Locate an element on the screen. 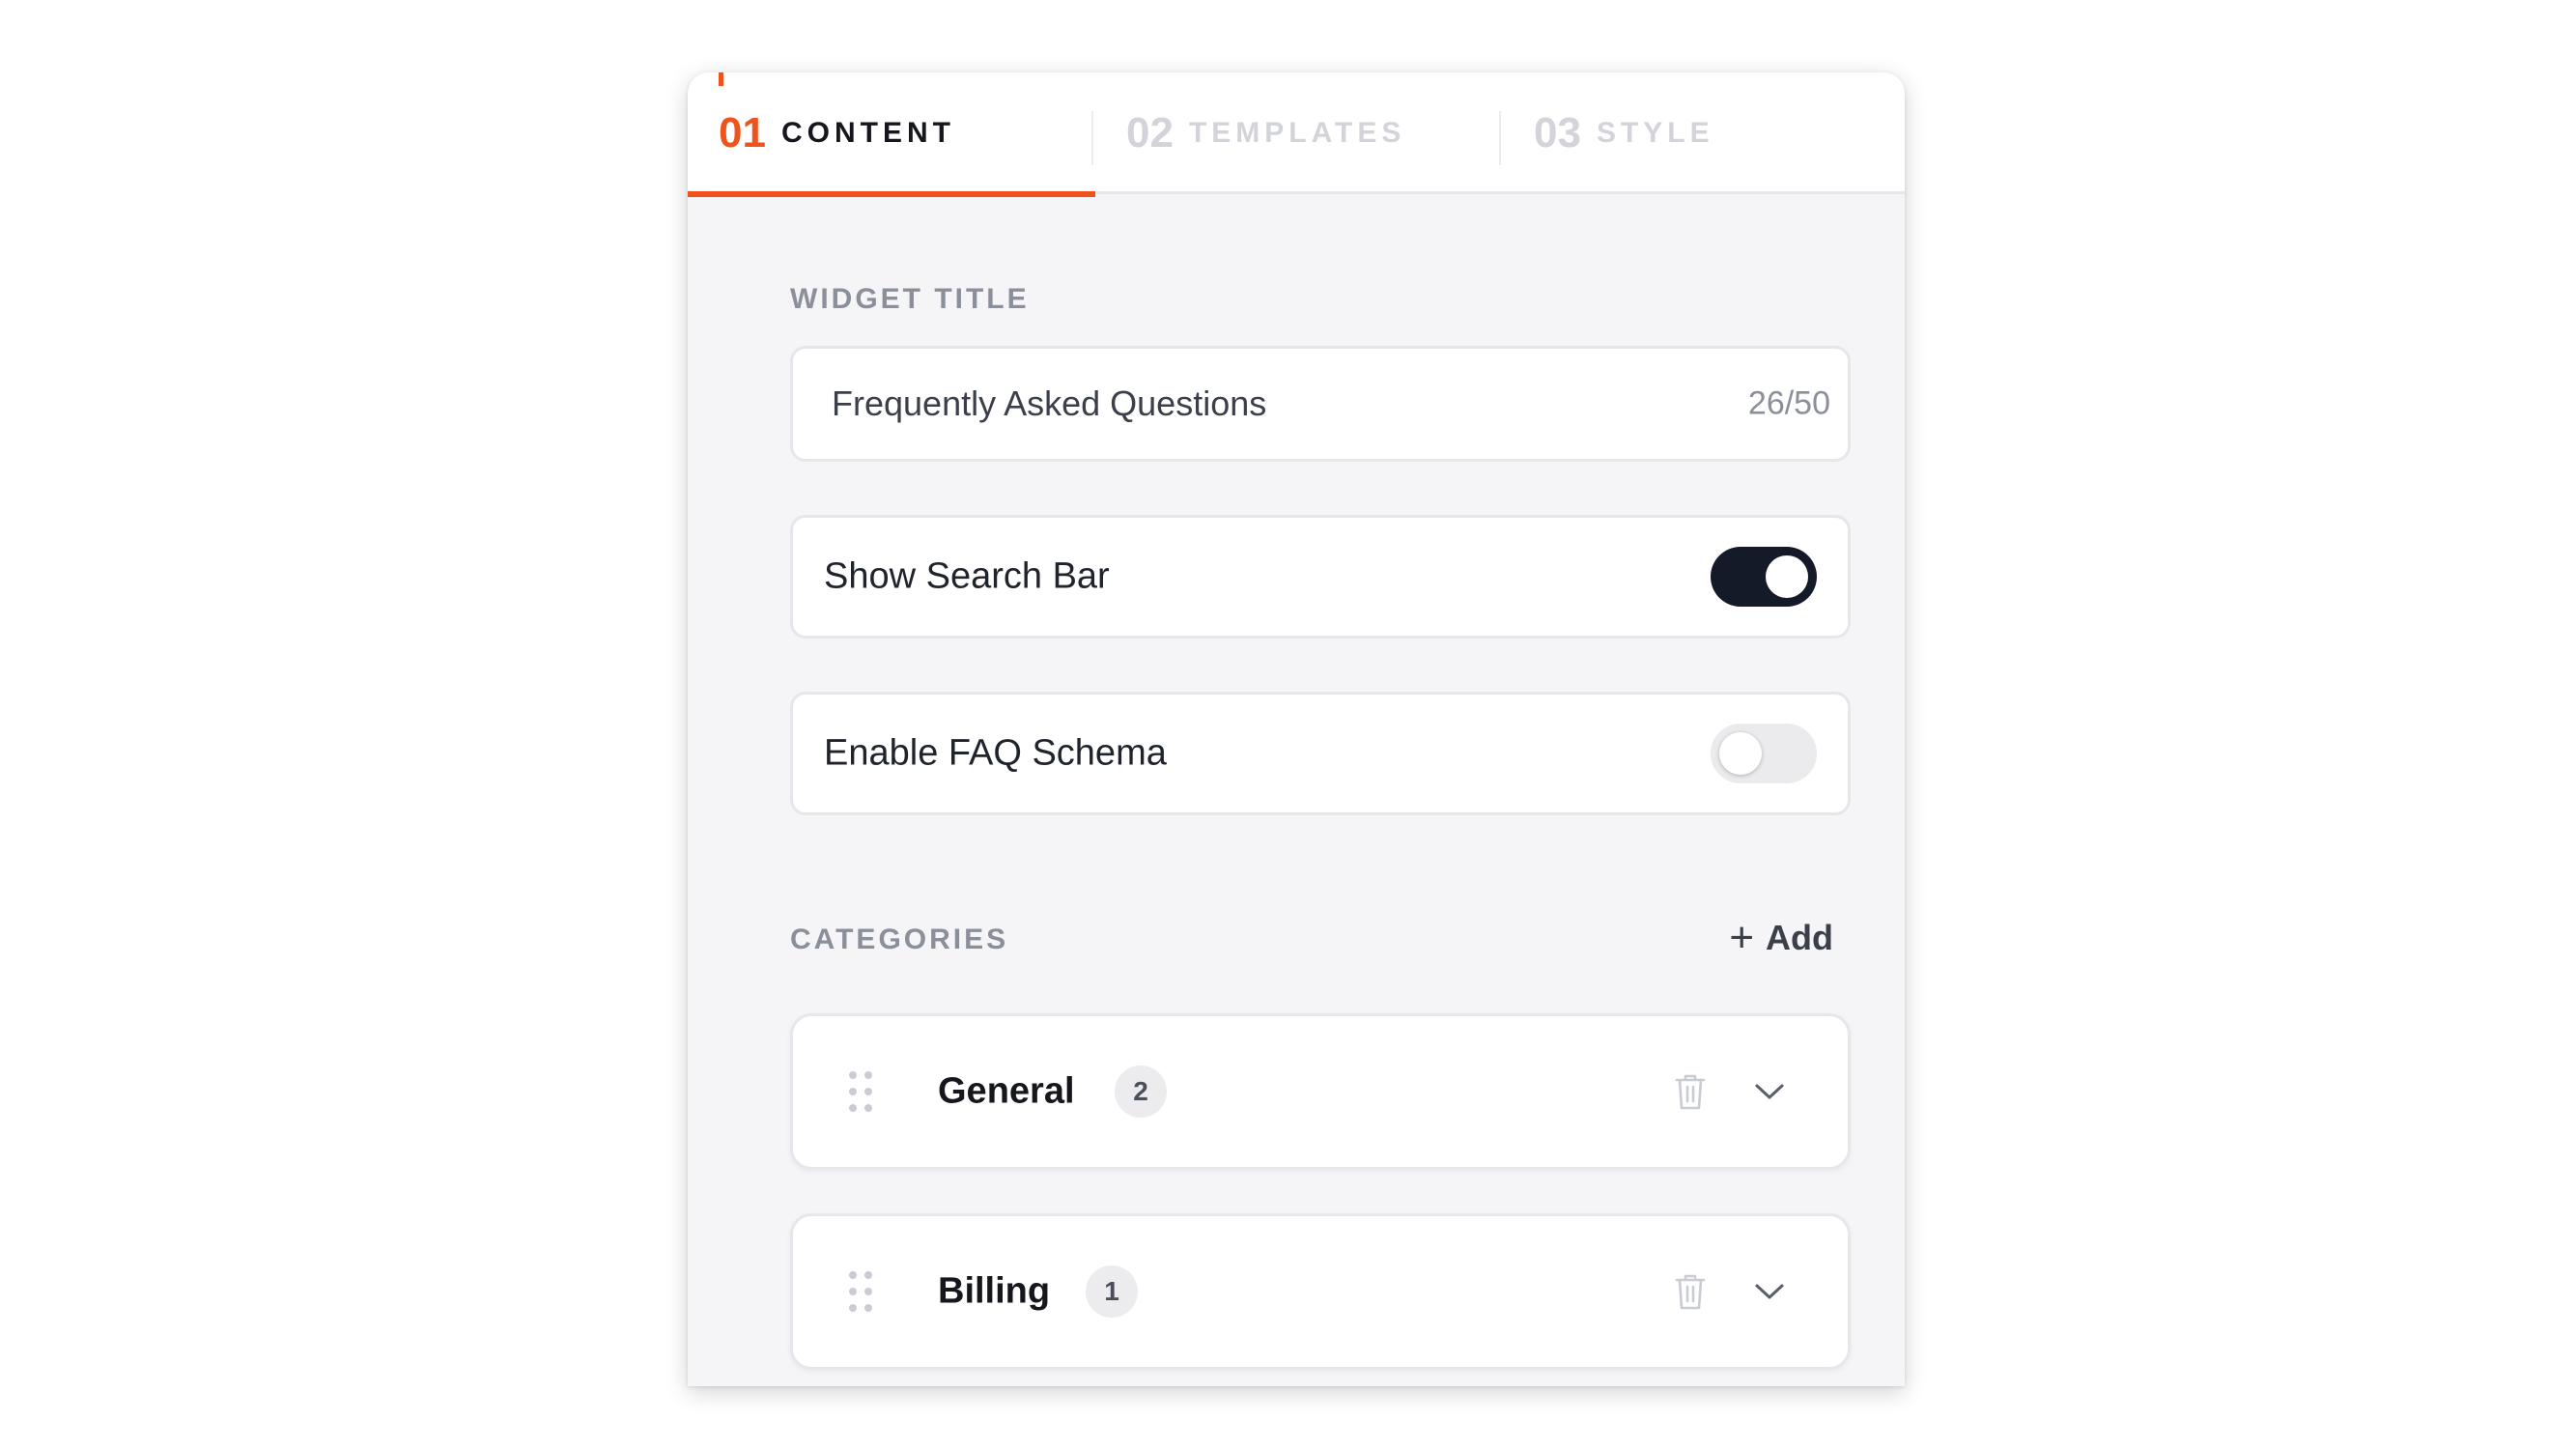 Image resolution: width=2576 pixels, height=1449 pixels. category-name: General is located at coordinates (1006, 1091).